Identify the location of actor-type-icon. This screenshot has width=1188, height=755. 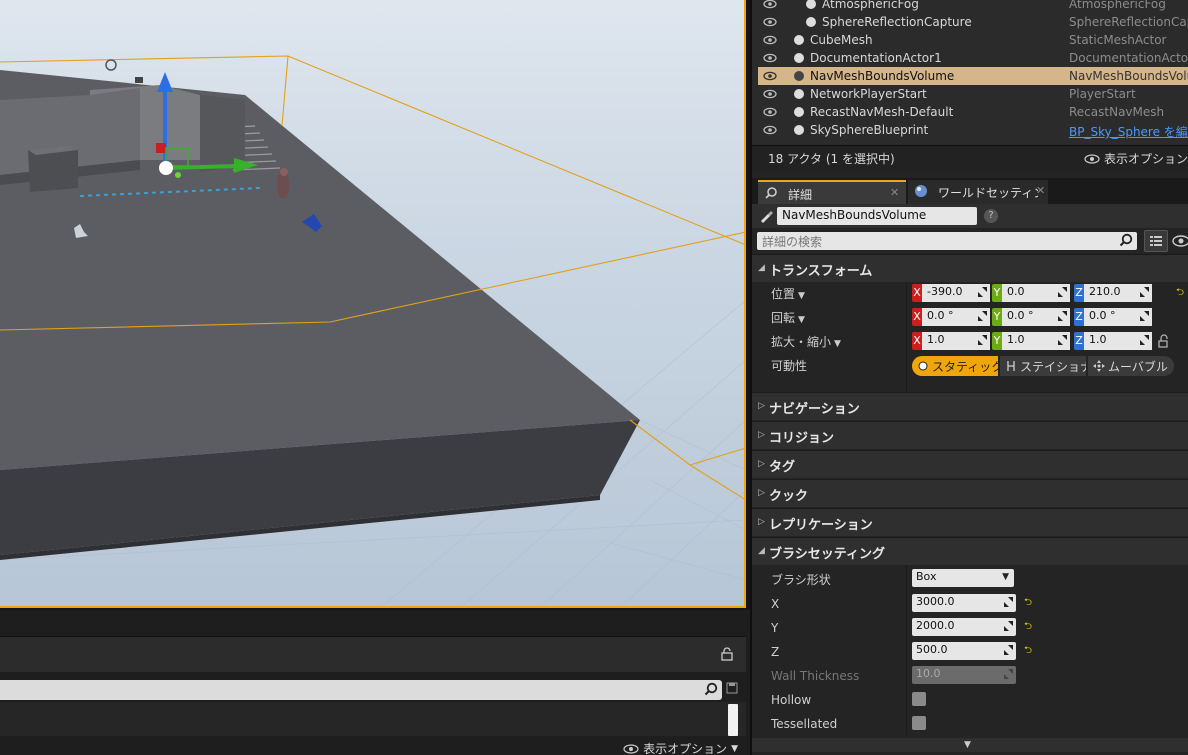
(799, 94).